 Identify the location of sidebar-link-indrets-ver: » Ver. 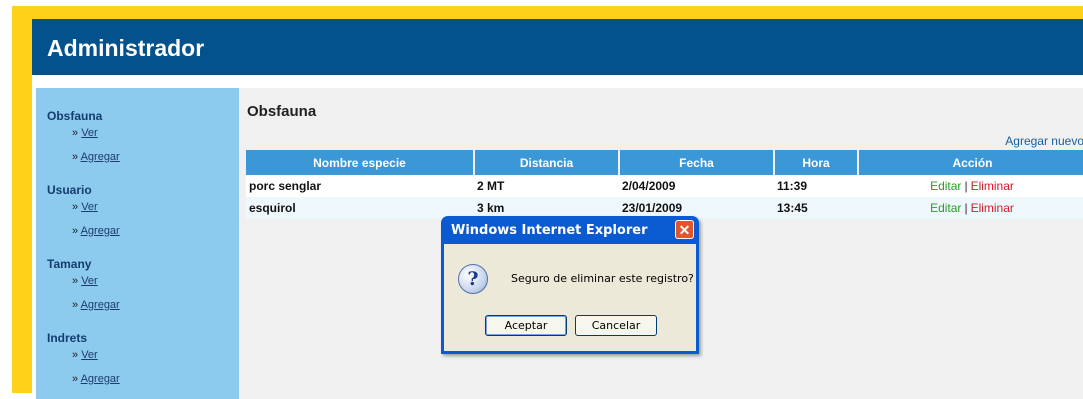
(85, 355).